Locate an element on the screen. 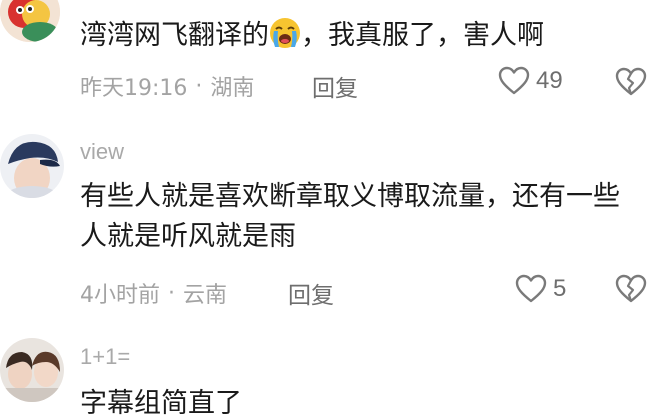 The image size is (660, 417). comment-time: 昨天19:16 is located at coordinates (134, 88).